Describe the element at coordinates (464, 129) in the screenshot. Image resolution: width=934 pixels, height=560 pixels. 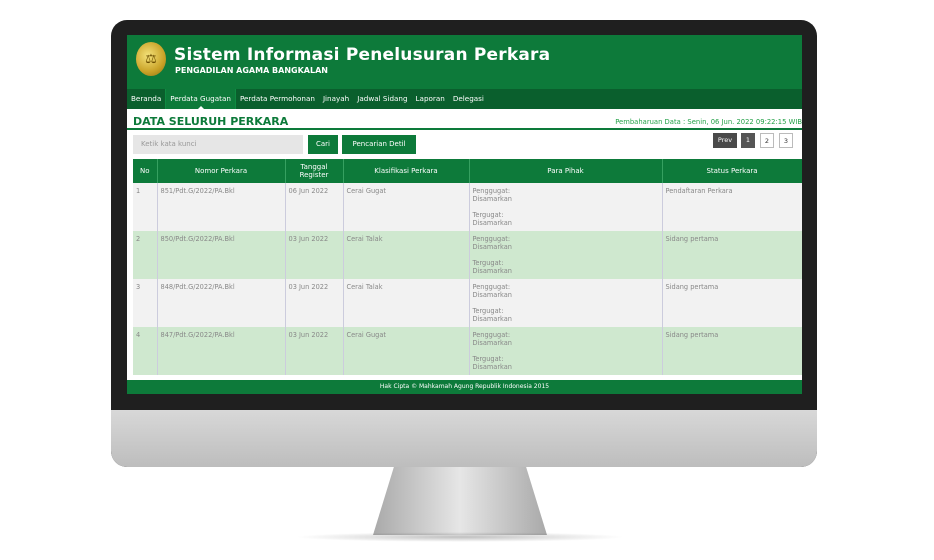
I see `divider` at that location.